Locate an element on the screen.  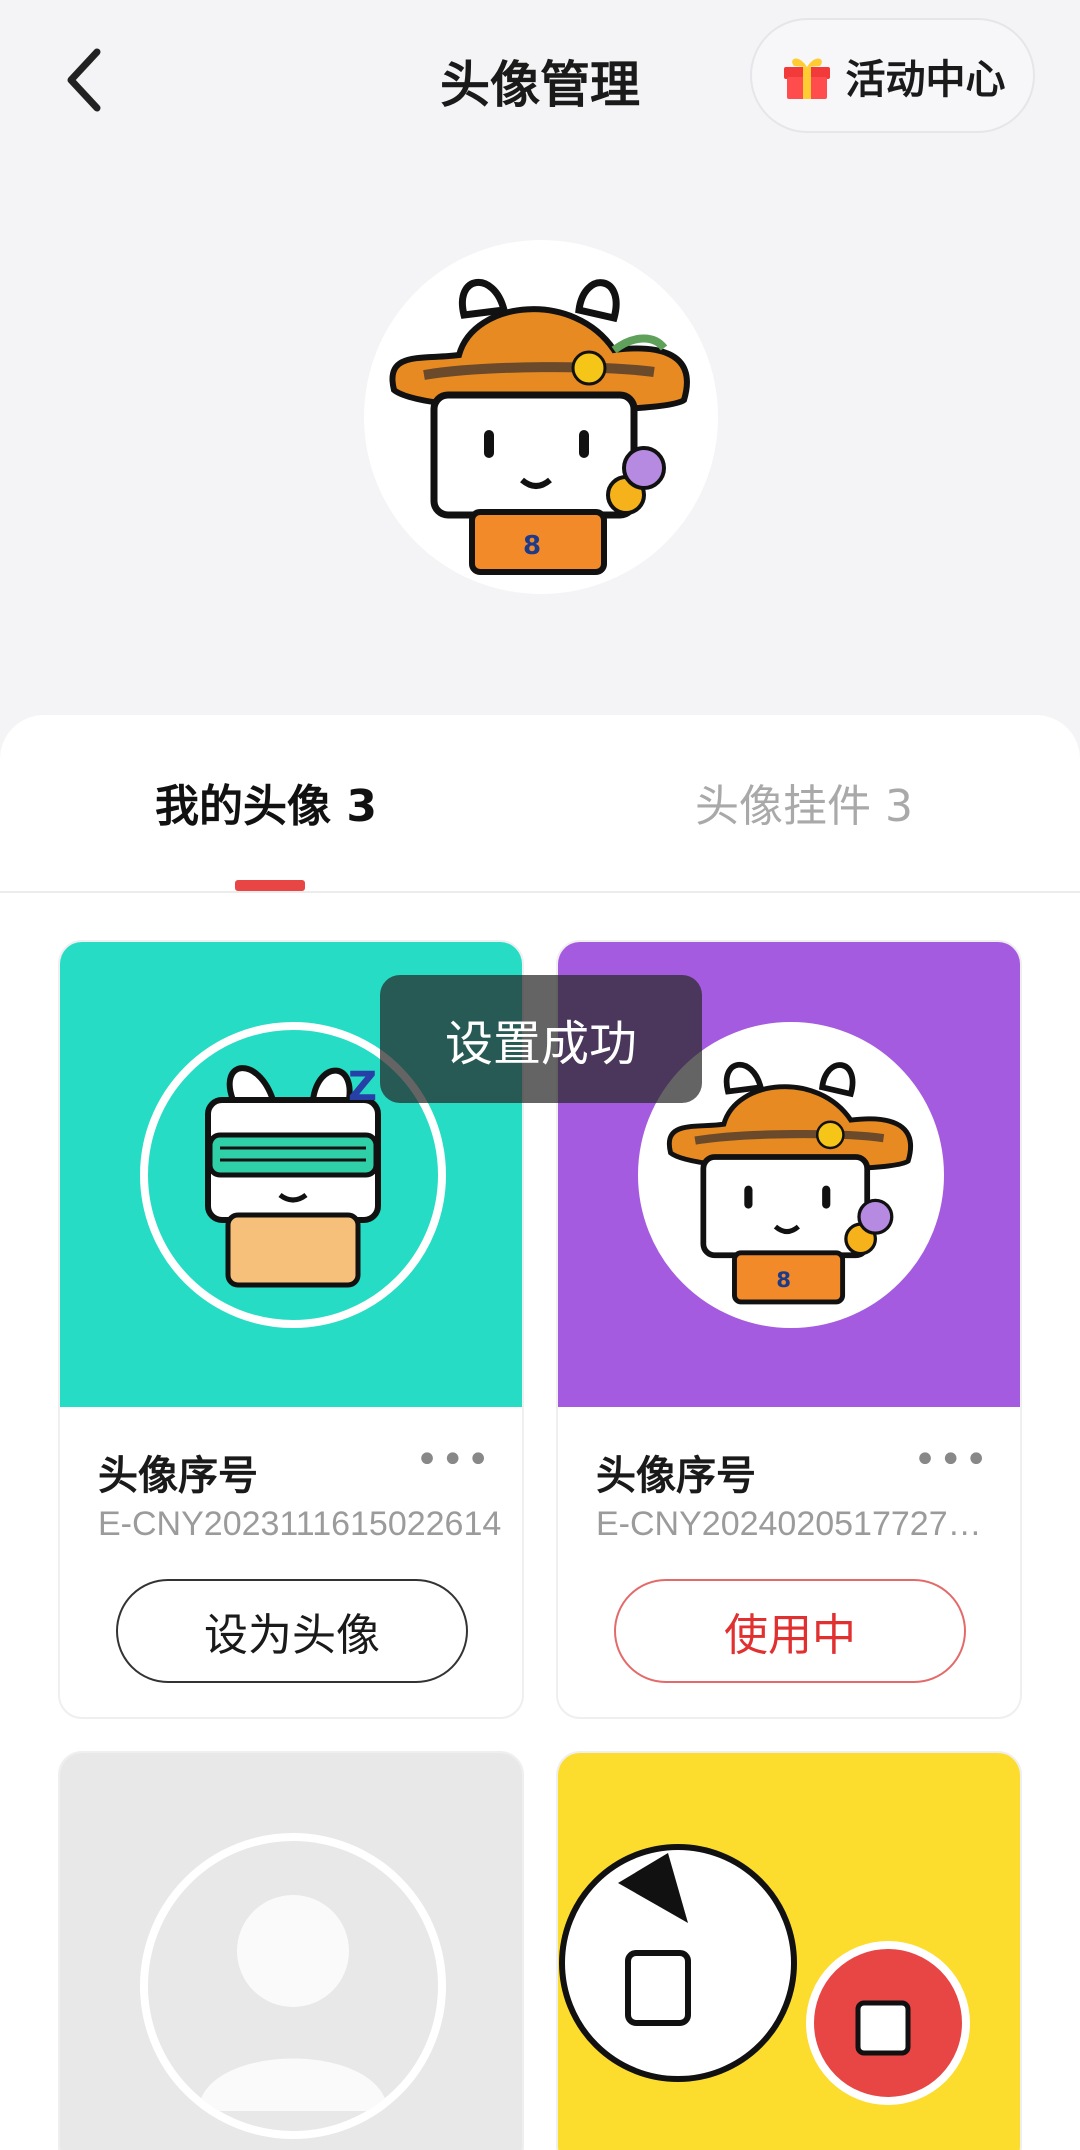
activity-center-button: 活动中心 is located at coordinates (892, 75).